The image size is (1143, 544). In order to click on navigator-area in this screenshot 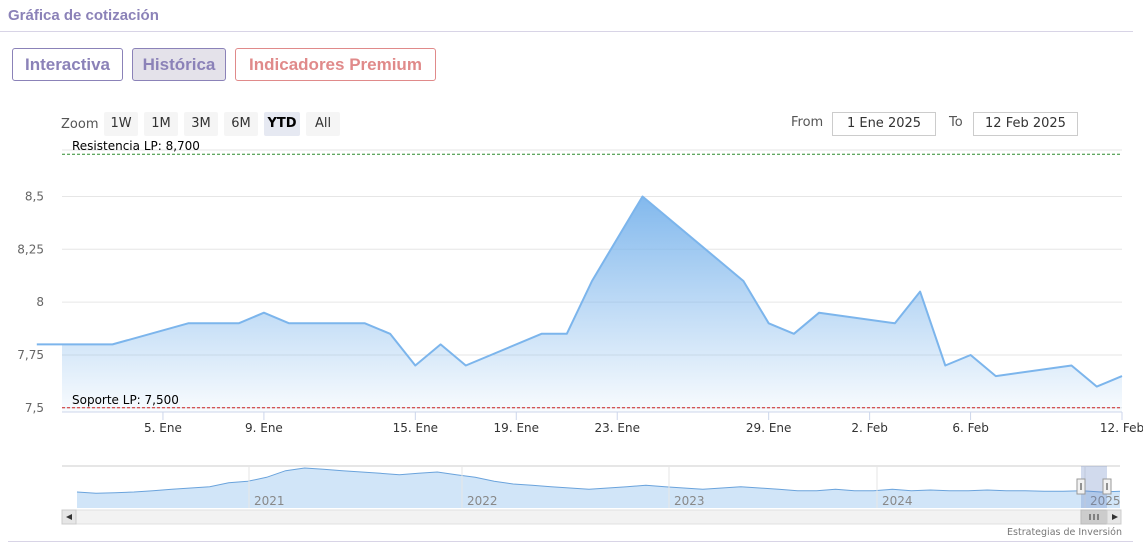, I will do `click(598, 488)`.